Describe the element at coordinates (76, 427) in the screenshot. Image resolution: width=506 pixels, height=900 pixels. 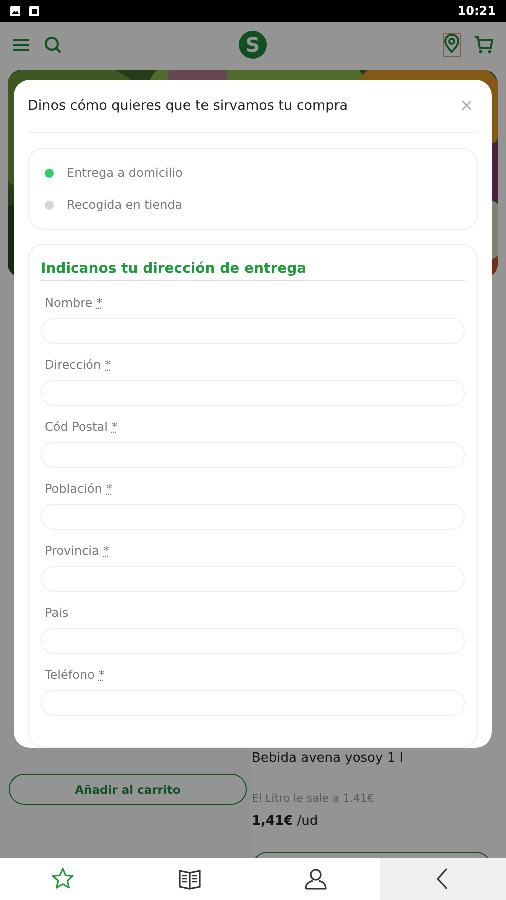
I see `field-label: Cód Postal` at that location.